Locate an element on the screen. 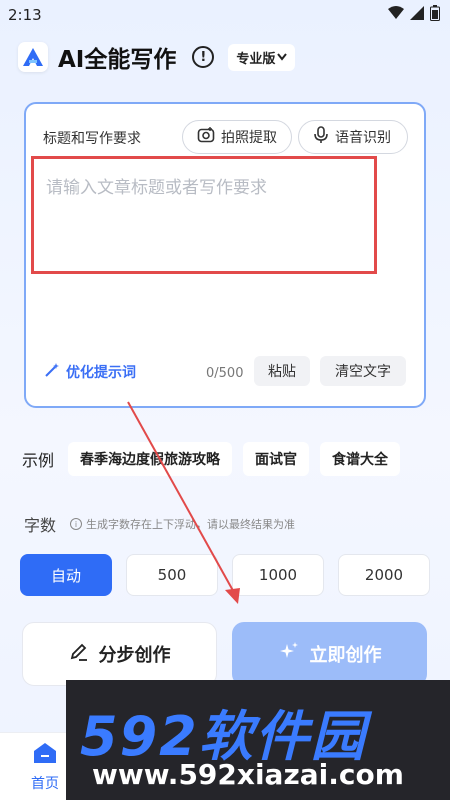 This screenshot has width=450, height=800. version-dropdown: 专业版 is located at coordinates (262, 57).